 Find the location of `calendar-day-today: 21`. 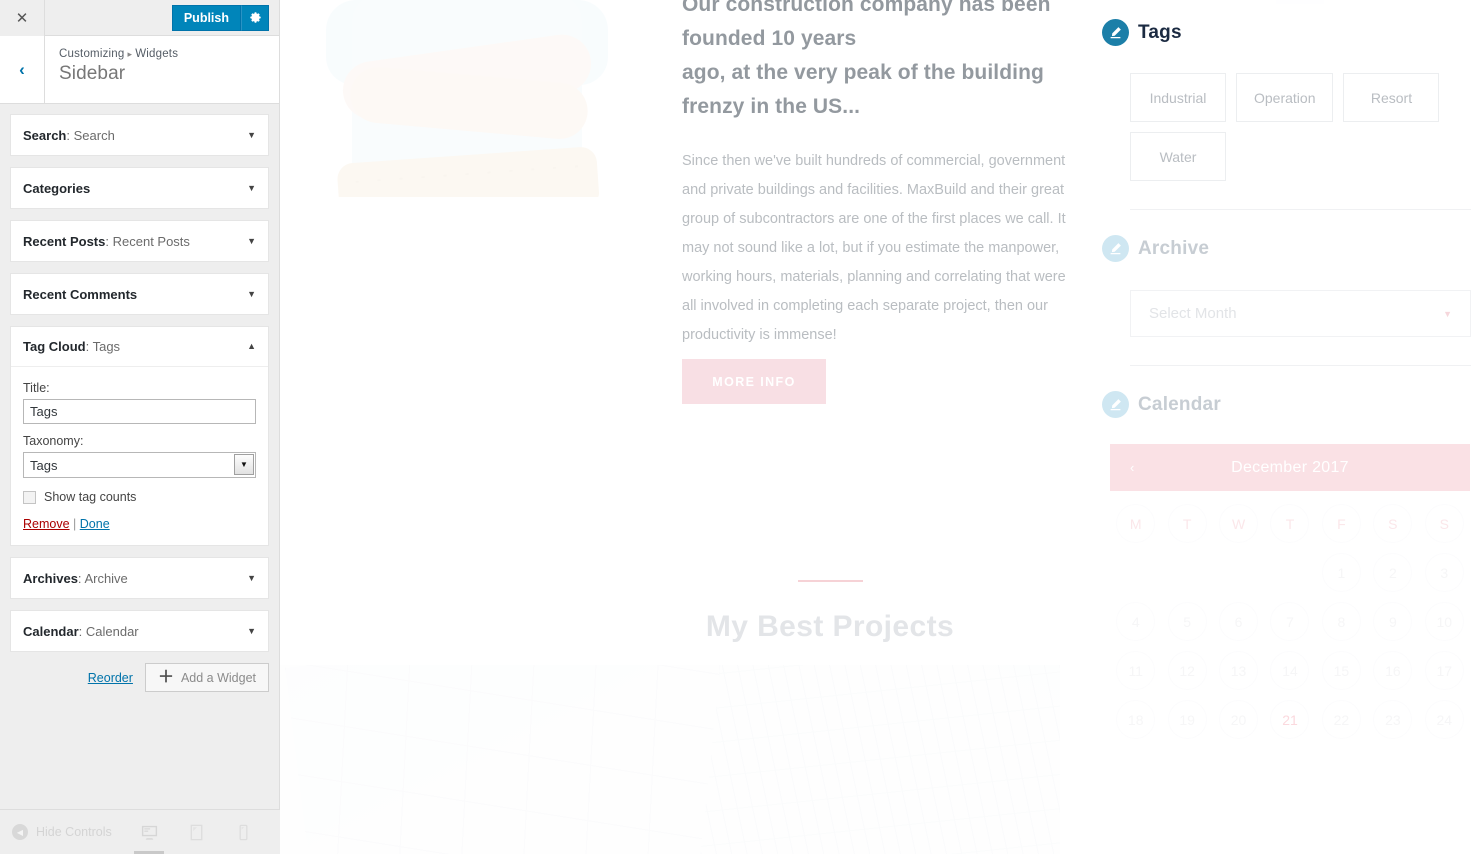

calendar-day-today: 21 is located at coordinates (1289, 719).